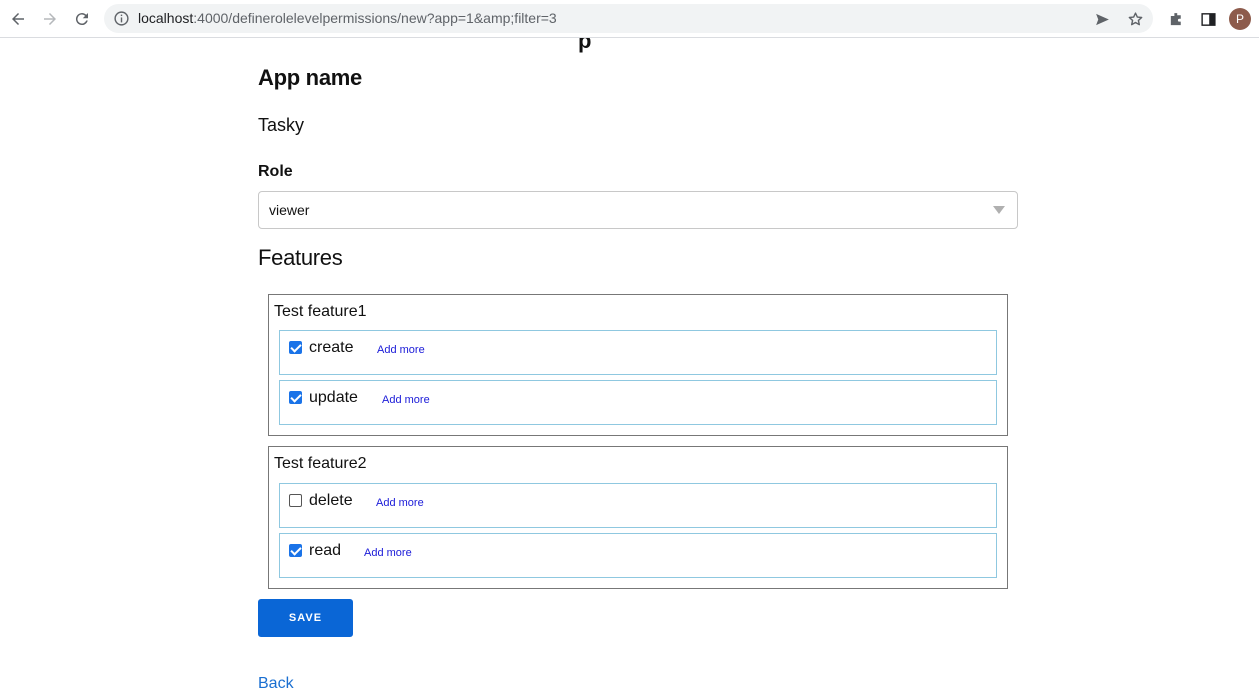  Describe the element at coordinates (281, 125) in the screenshot. I see `app-name-value: Tasky` at that location.